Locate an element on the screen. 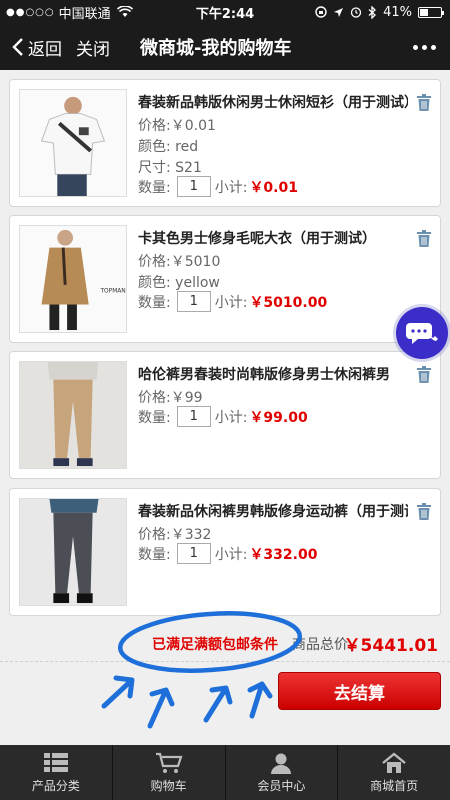 This screenshot has width=450, height=800. checkout-button: 去结算 is located at coordinates (359, 691).